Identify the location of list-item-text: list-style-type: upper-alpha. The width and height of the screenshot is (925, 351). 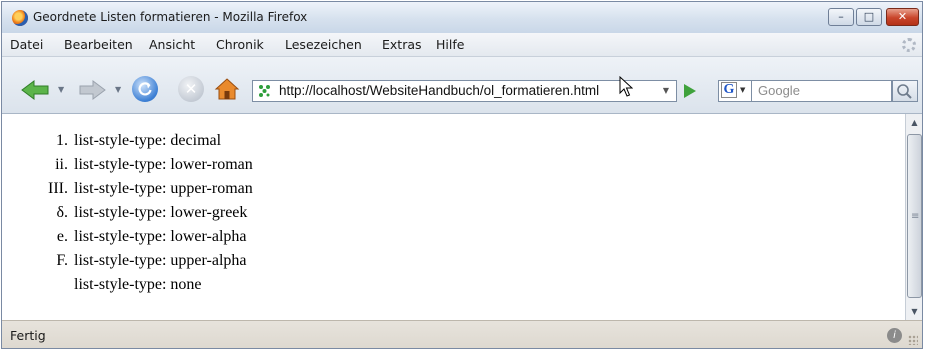
(160, 260).